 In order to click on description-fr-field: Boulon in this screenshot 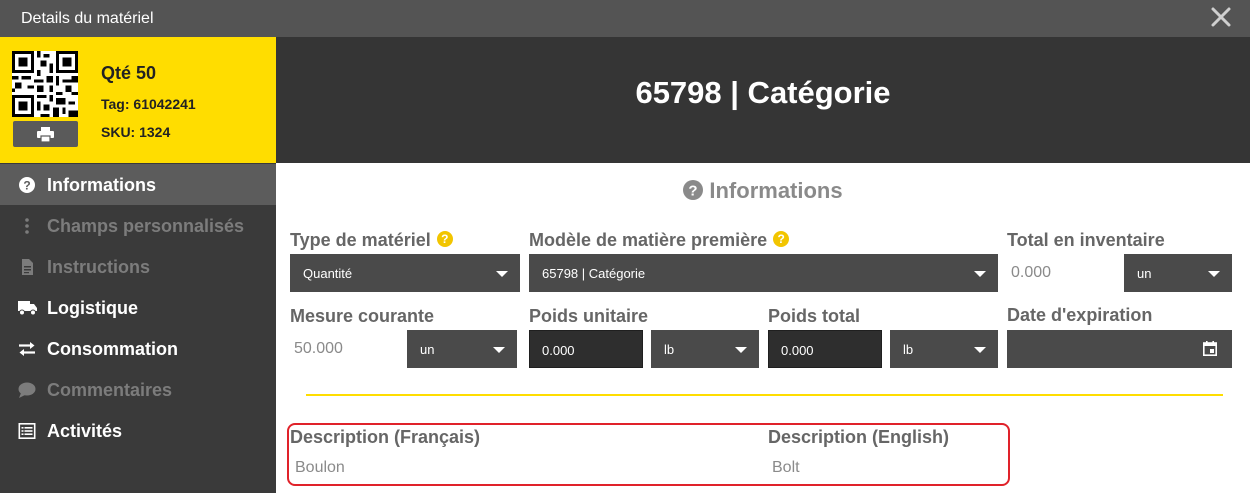, I will do `click(320, 468)`.